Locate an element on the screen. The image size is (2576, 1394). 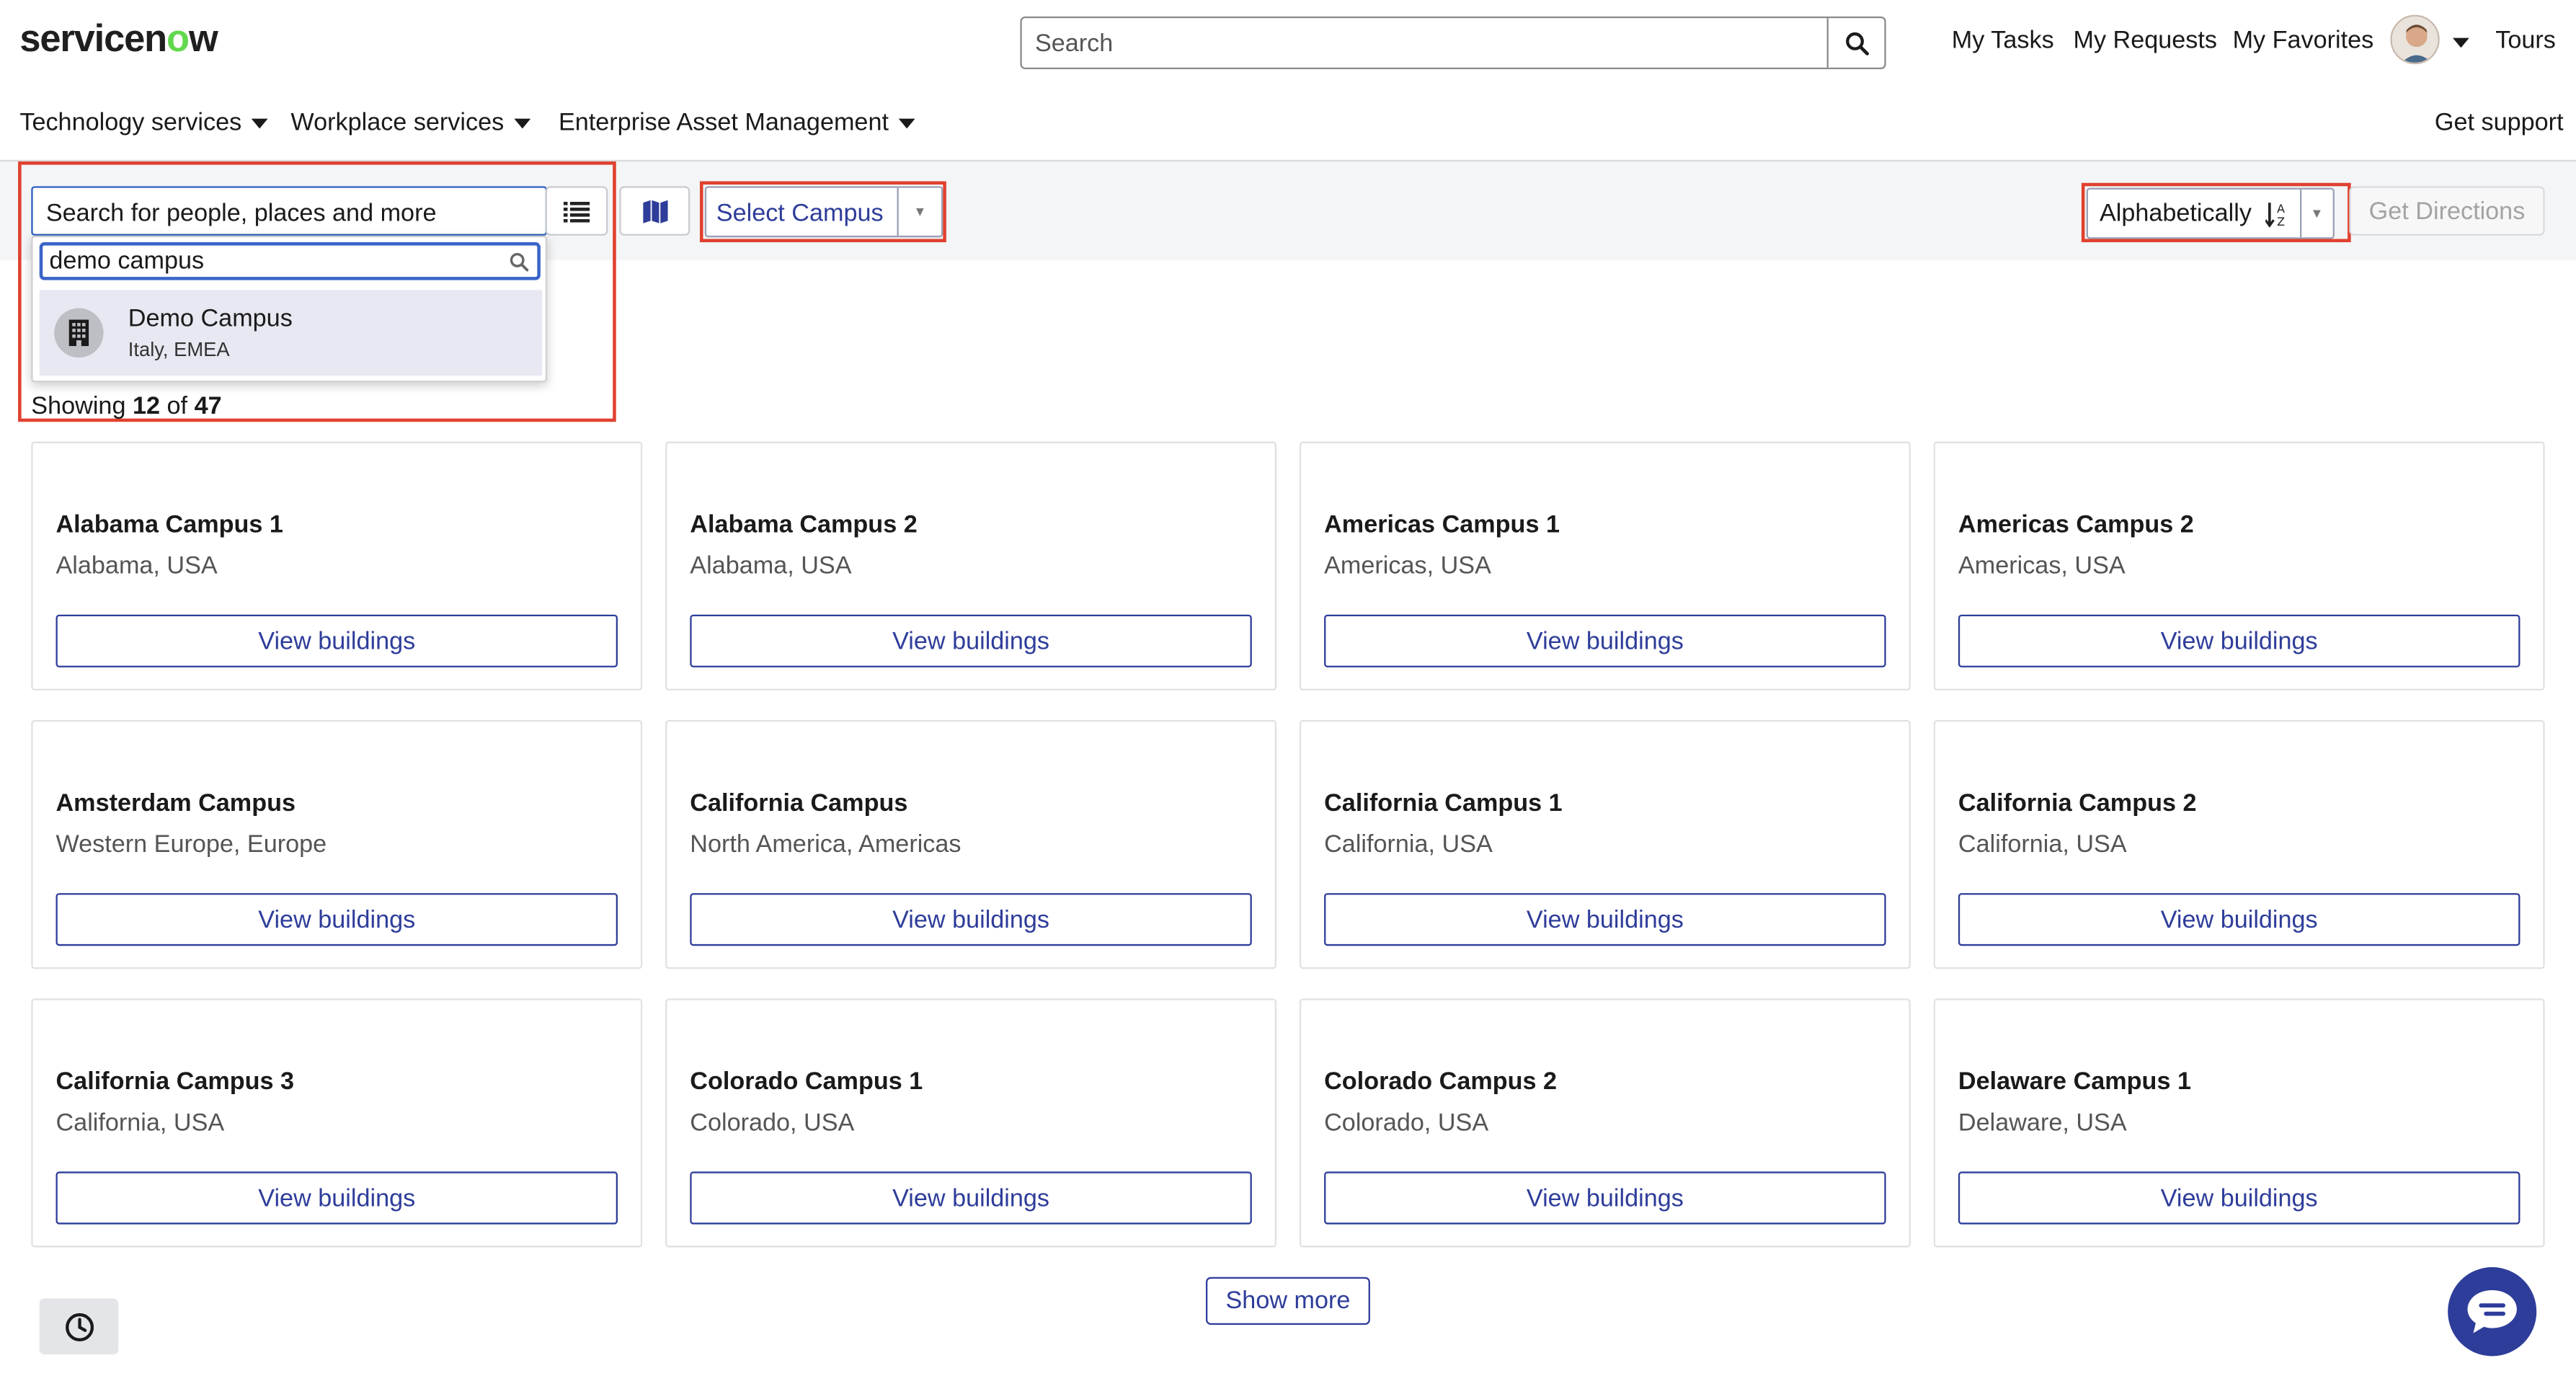
campus-name: California Campus is located at coordinates (799, 803).